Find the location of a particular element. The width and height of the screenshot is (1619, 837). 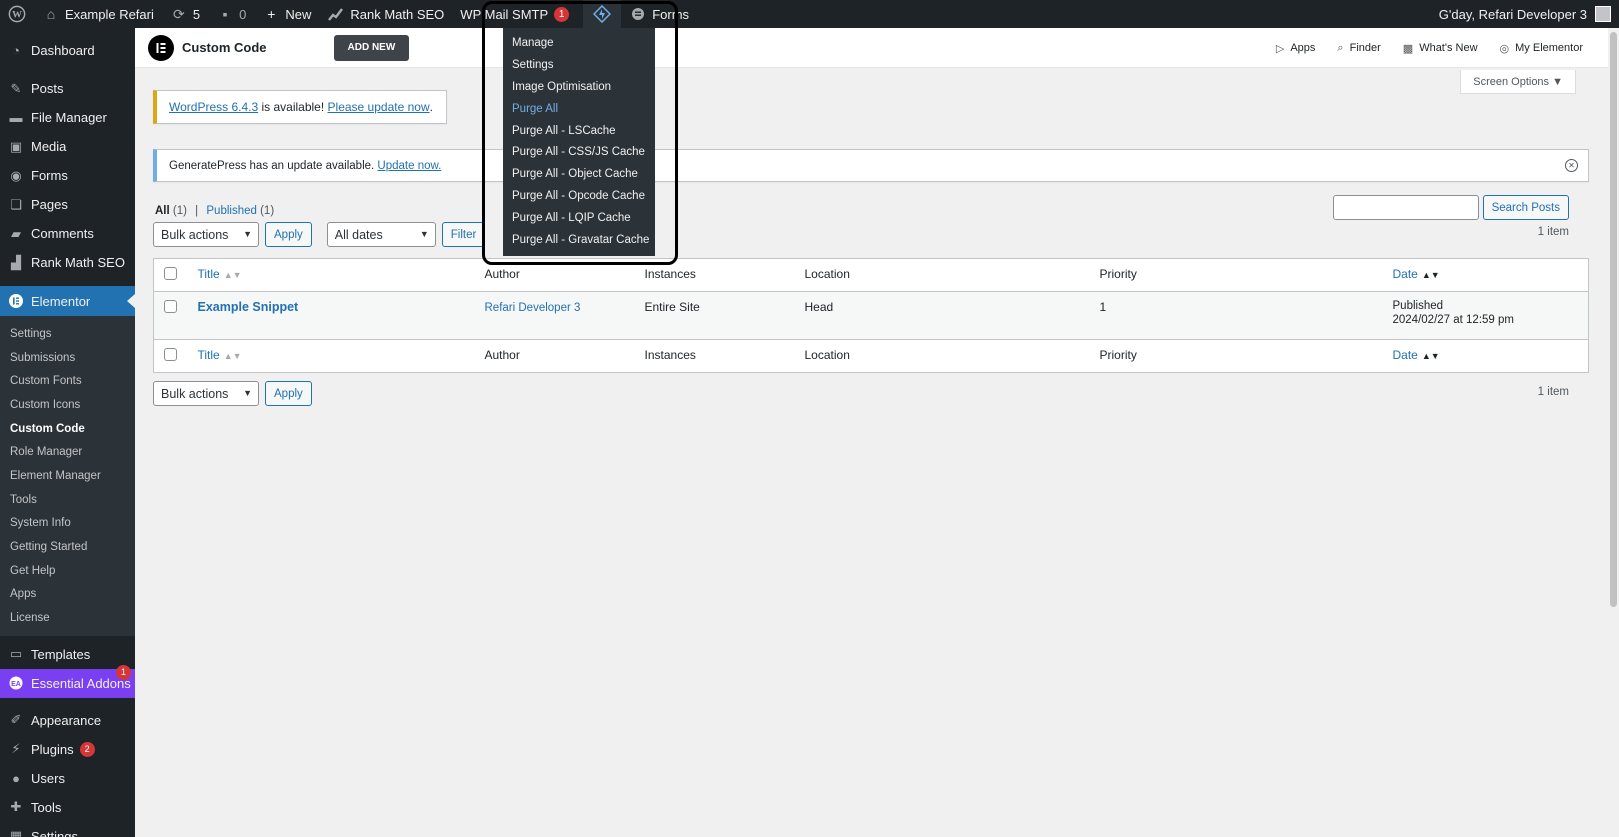

search-icon: ⌕ is located at coordinates (1340, 47).